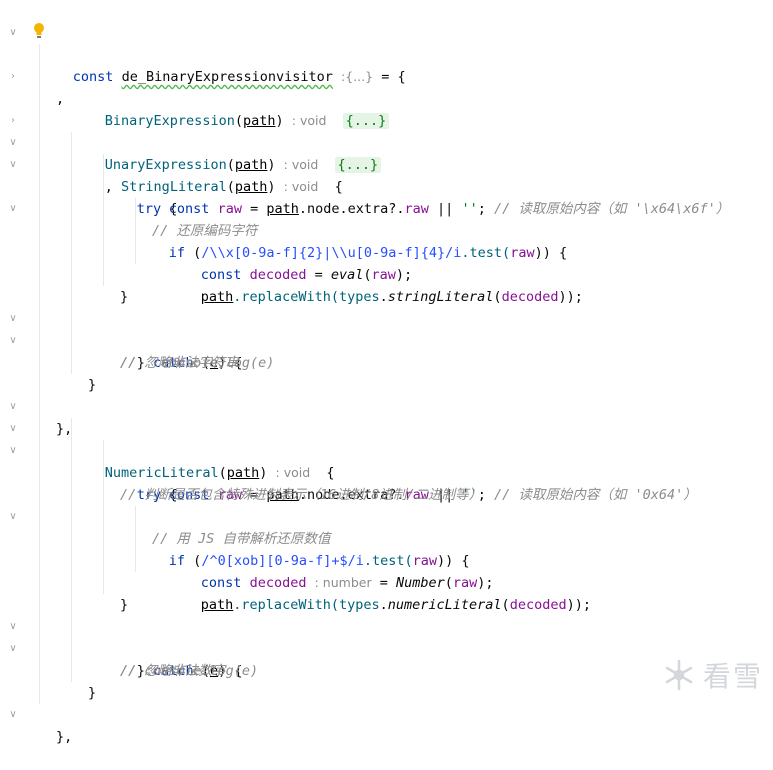 The image size is (773, 770). What do you see at coordinates (551, 253) in the screenshot?
I see `code-text: )) {` at bounding box center [551, 253].